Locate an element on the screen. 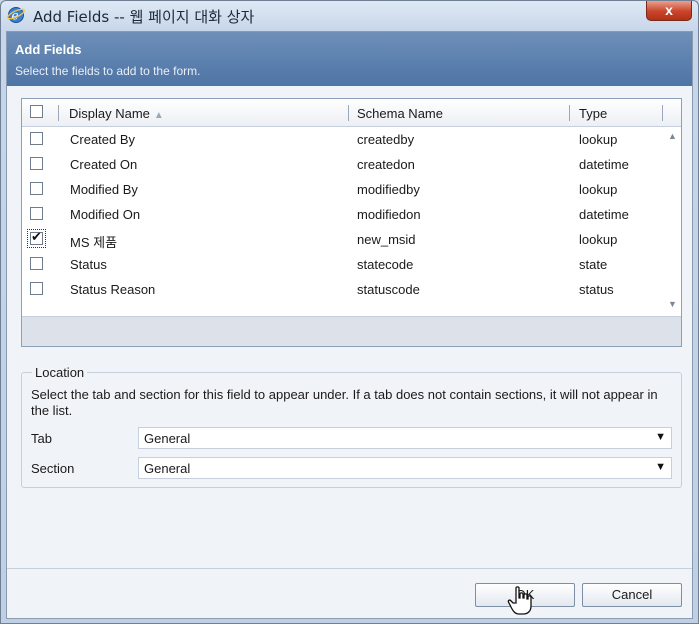 The height and width of the screenshot is (624, 699). table-row: Modified On modifiedon datetime is located at coordinates (342, 215).